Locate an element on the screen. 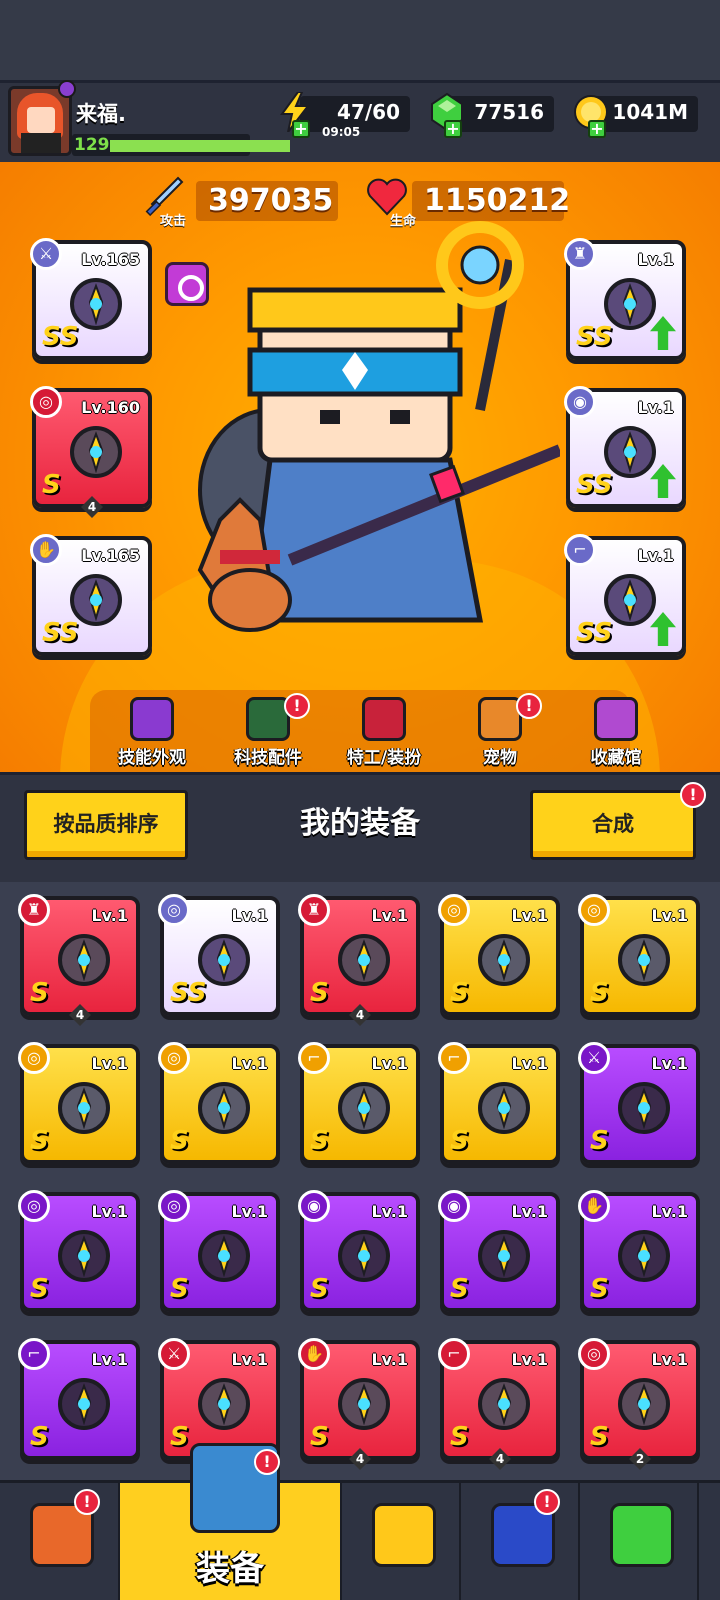 This screenshot has height=1600, width=720. nav-tab-4: ! is located at coordinates (520, 1541).